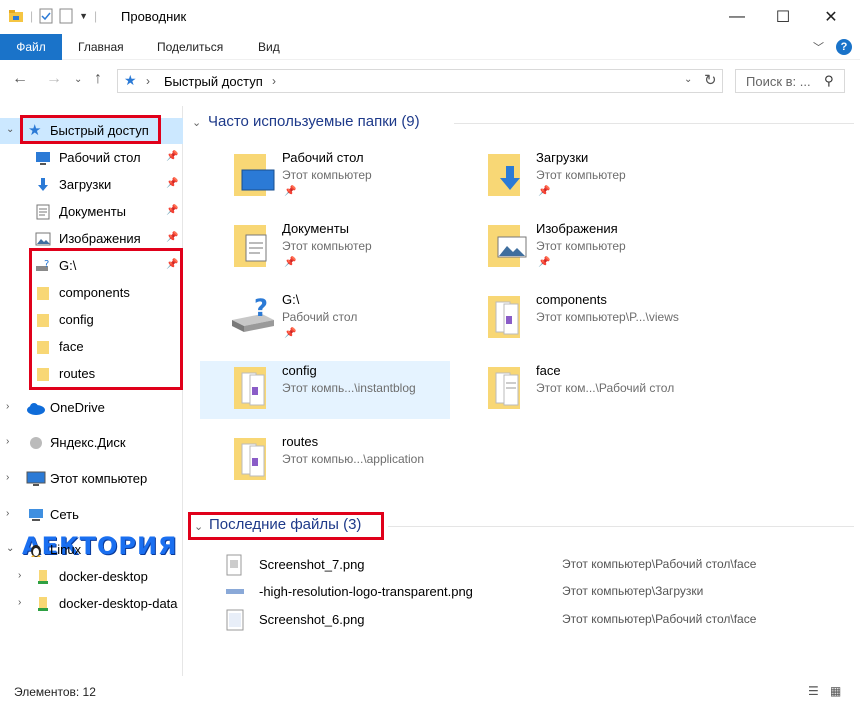 The height and width of the screenshot is (706, 860). What do you see at coordinates (91, 577) in the screenshot?
I see `sidebar-item-docker-desktop: › docker-desktop` at bounding box center [91, 577].